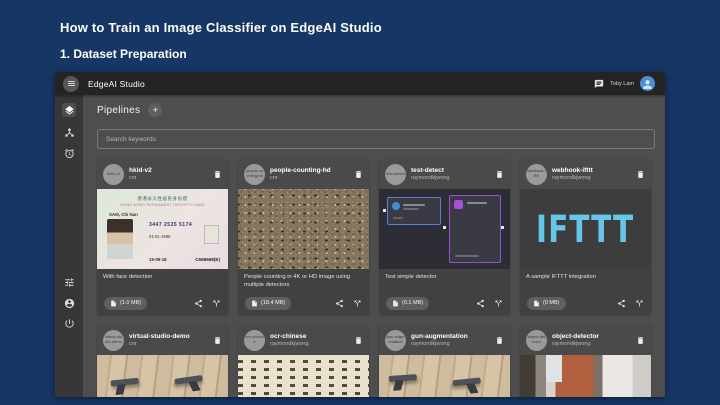  I want to click on menu-button, so click(71, 83).